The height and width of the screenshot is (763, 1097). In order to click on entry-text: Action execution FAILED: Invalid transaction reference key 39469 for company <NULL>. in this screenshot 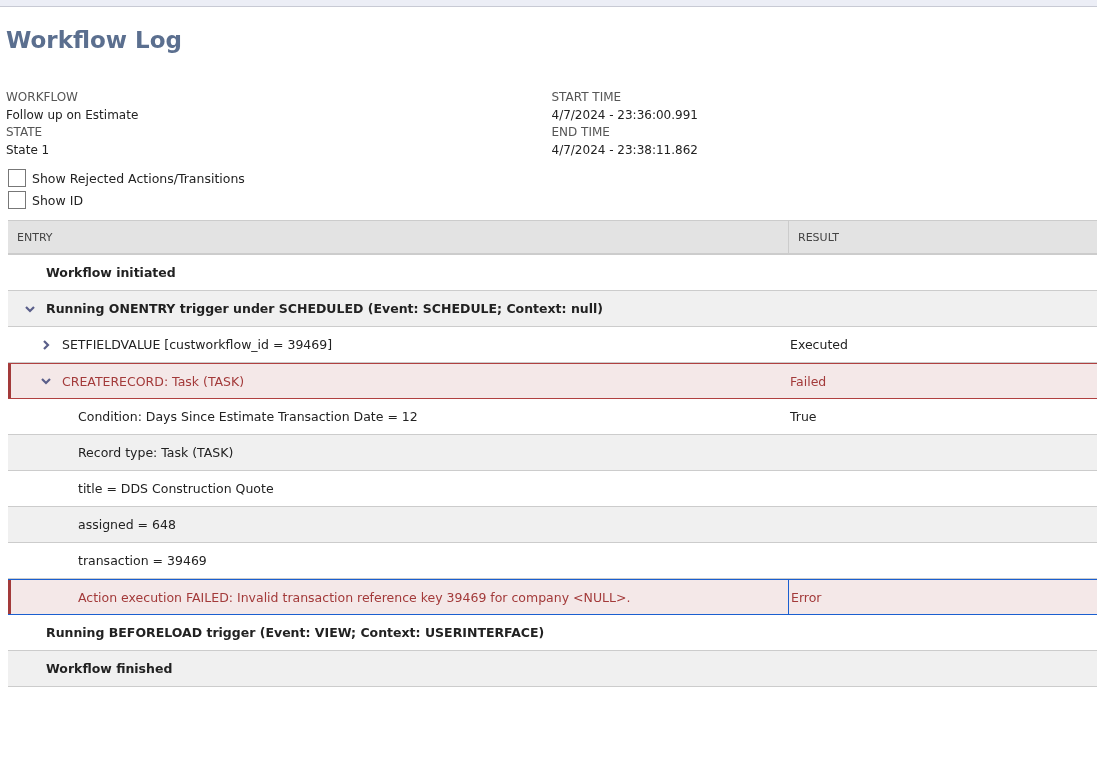, I will do `click(354, 597)`.